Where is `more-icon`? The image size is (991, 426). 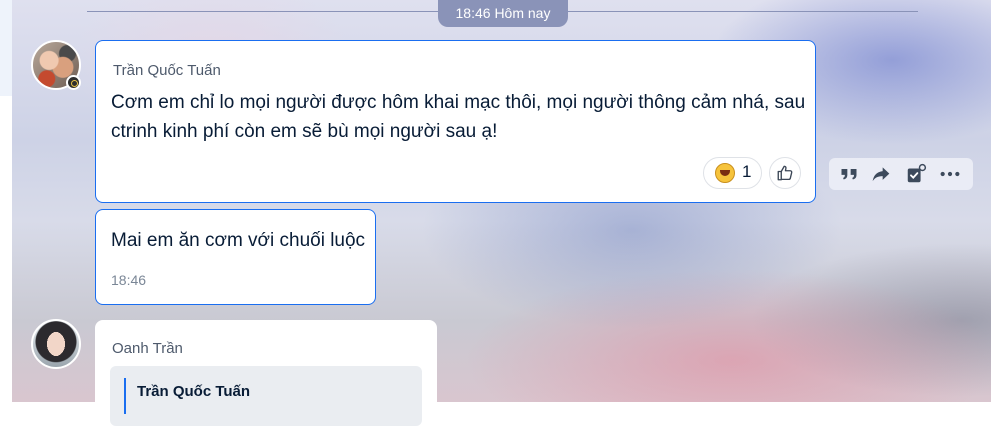 more-icon is located at coordinates (950, 174).